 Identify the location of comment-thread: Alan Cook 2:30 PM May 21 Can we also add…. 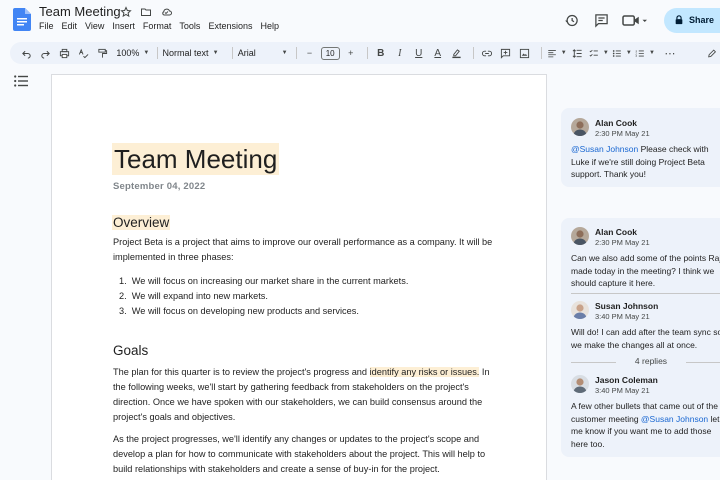
(640, 337).